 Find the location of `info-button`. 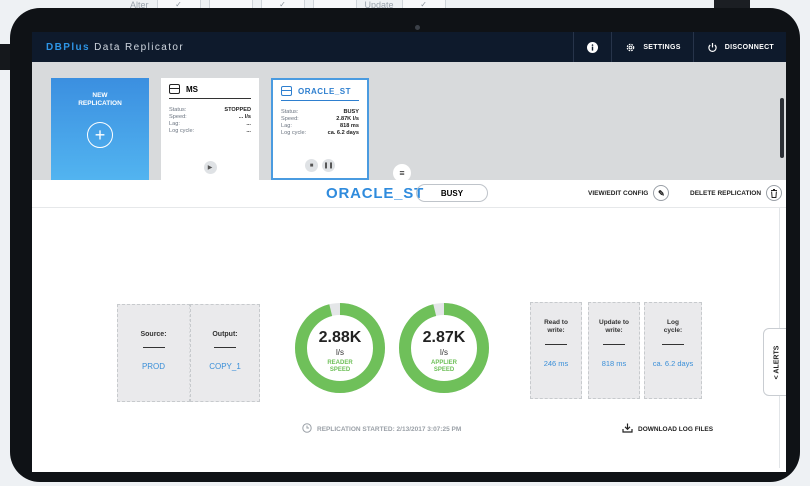

info-button is located at coordinates (592, 47).